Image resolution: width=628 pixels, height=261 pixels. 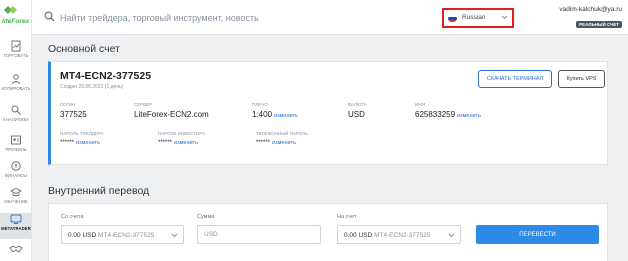 I want to click on to-account-value: 0.00 USD MT4-ECN2-377525, so click(x=387, y=235).